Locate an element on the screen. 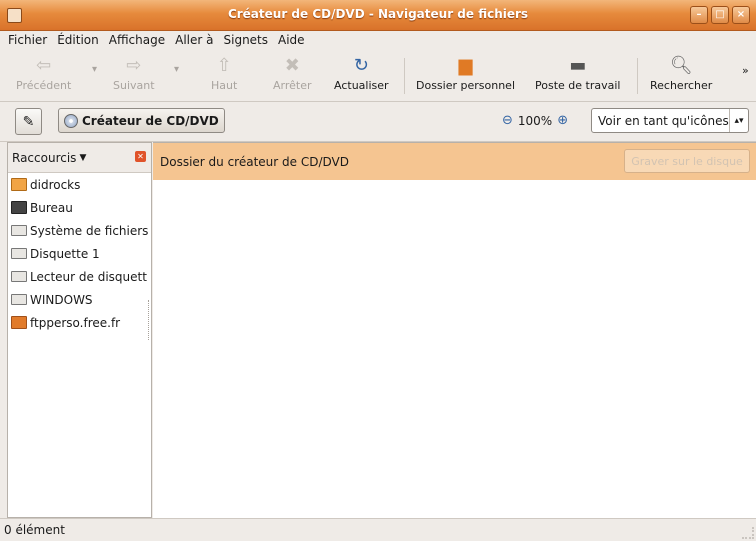 The height and width of the screenshot is (541, 756). home-folder-button: ▆ Dossier personnel is located at coordinates (465, 76).